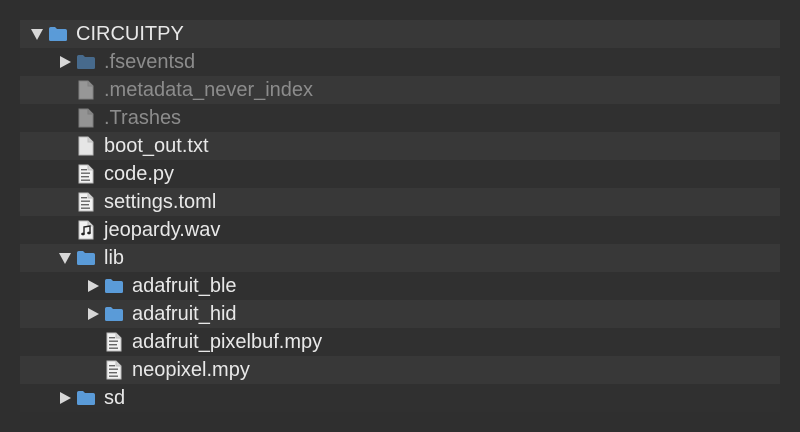 The image size is (800, 432). What do you see at coordinates (400, 174) in the screenshot?
I see `tree-row: code.py` at bounding box center [400, 174].